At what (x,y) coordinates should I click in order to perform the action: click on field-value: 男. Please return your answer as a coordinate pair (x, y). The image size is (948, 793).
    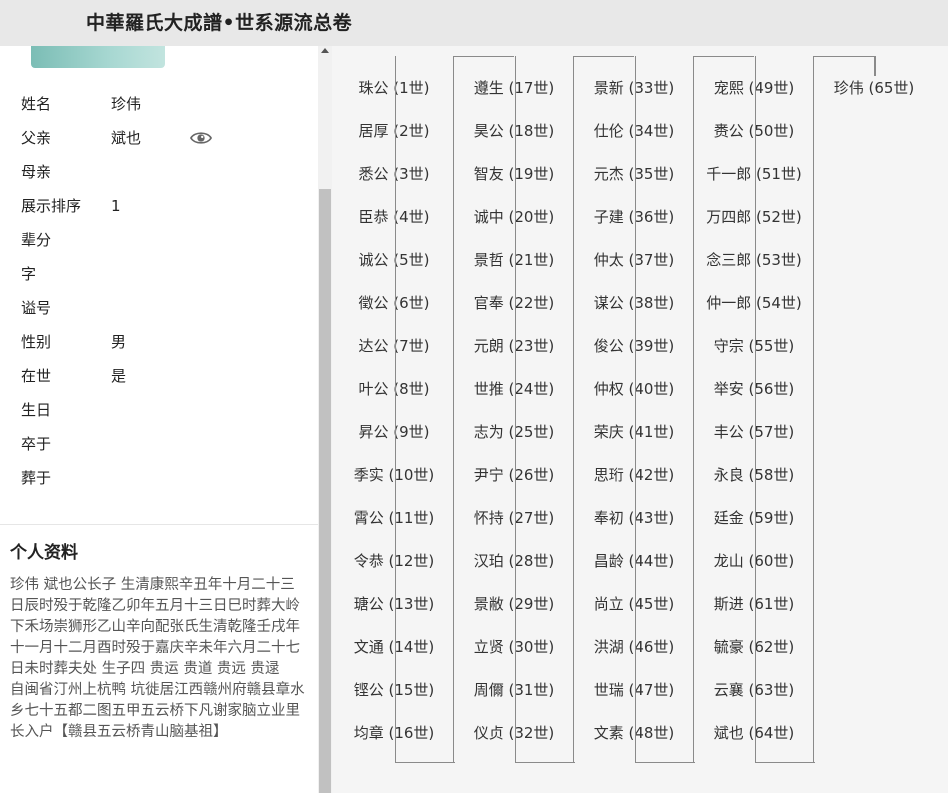
    Looking at the image, I should click on (119, 342).